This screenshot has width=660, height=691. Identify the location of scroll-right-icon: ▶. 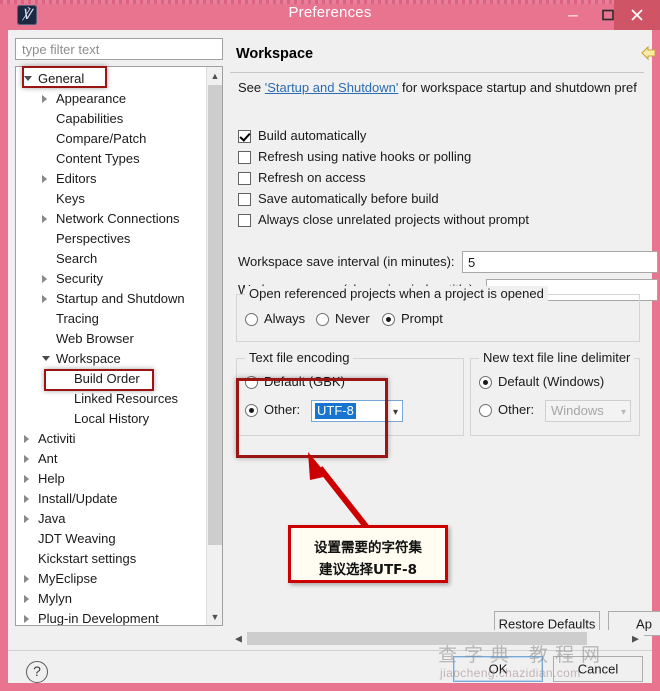
(635, 638).